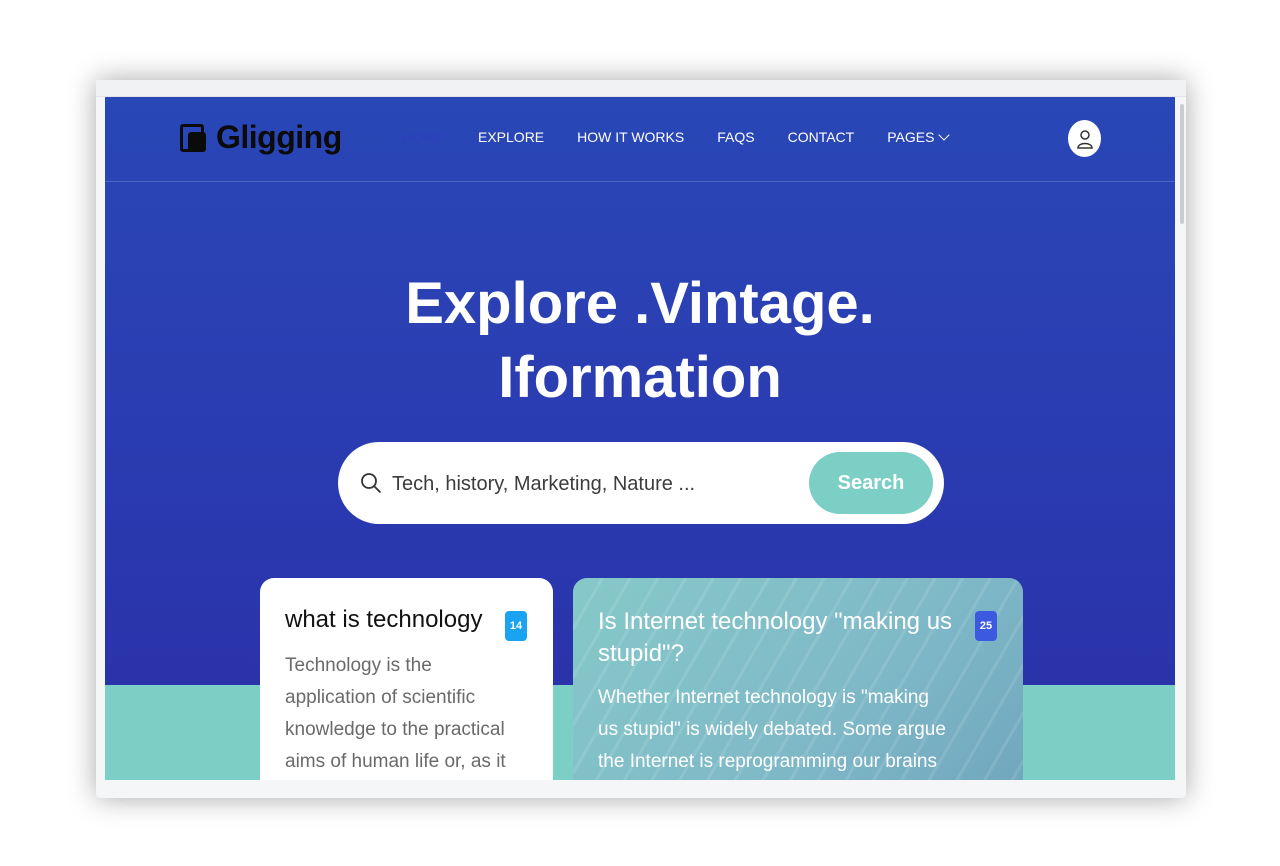  What do you see at coordinates (511, 137) in the screenshot?
I see `nav-explore: EXPLORE` at bounding box center [511, 137].